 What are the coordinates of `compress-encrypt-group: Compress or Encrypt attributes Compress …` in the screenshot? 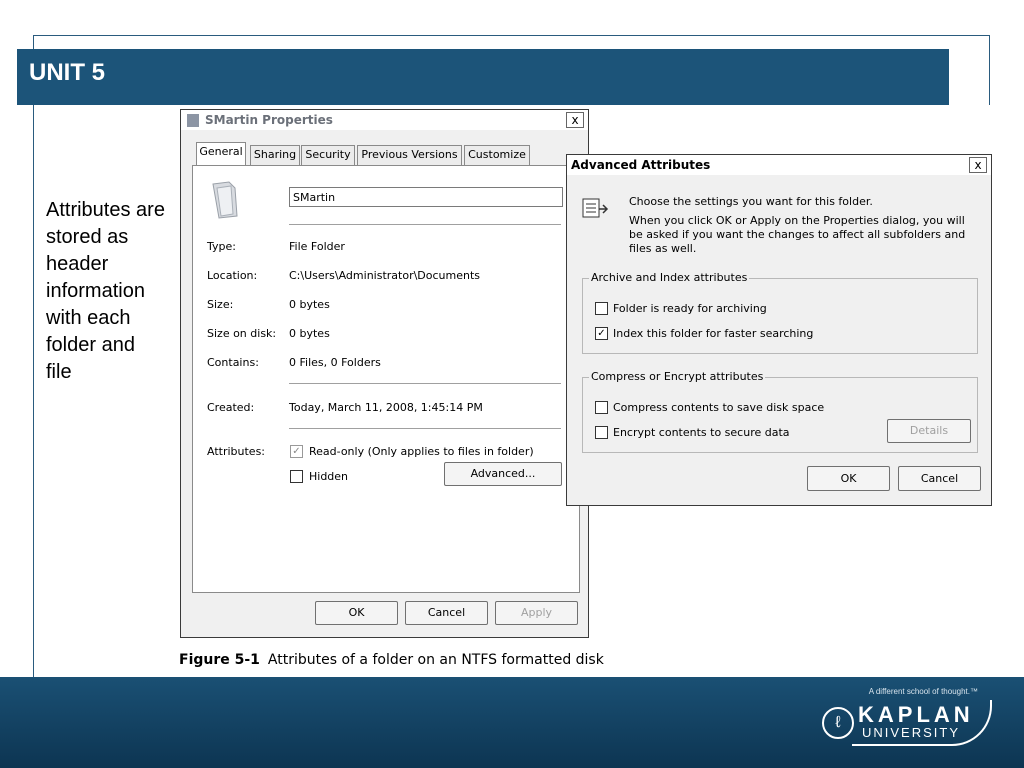 It's located at (780, 411).